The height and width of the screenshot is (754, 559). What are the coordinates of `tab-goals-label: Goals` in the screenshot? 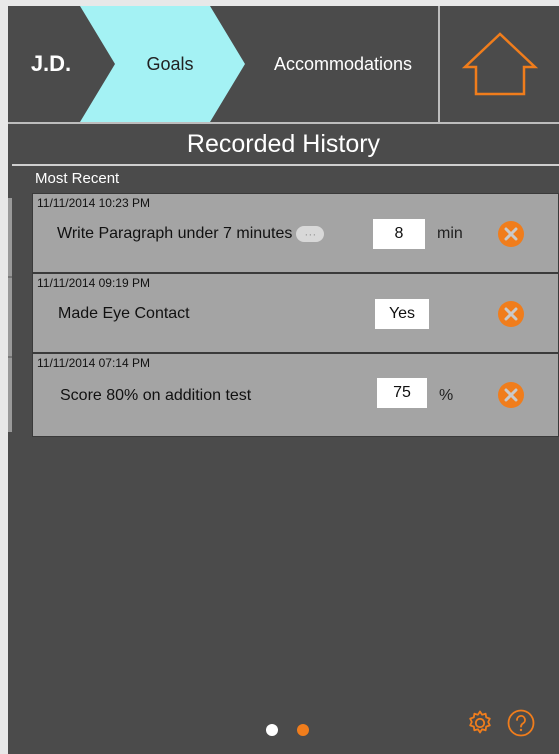 It's located at (170, 63).